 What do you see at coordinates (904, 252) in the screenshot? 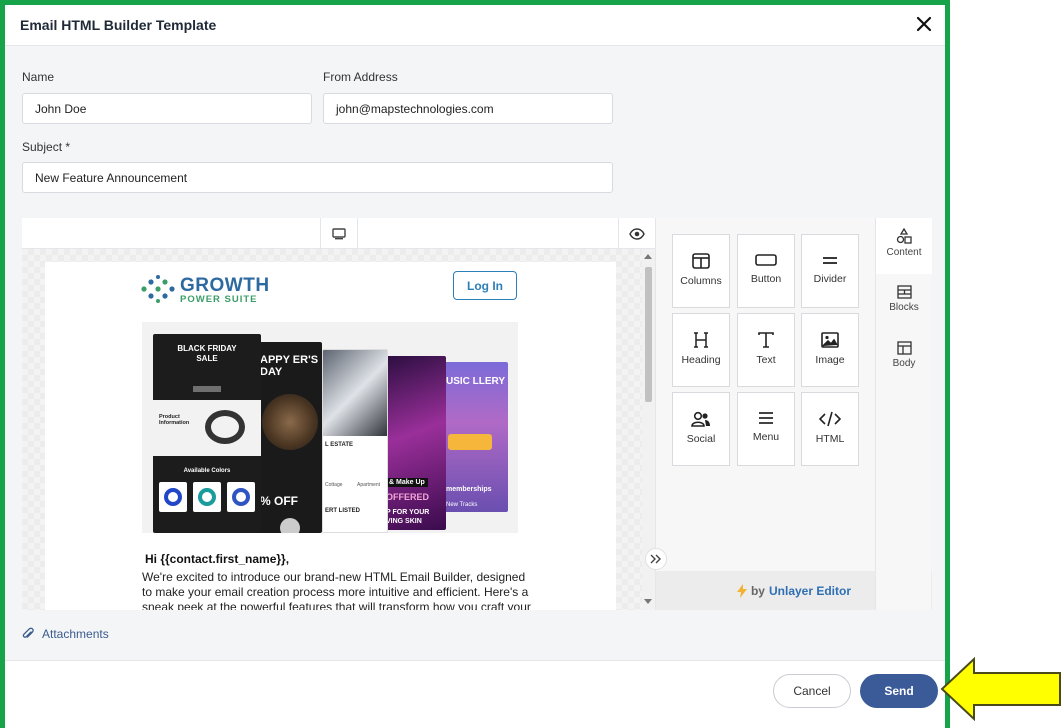
I see `tab-content-label: Content` at bounding box center [904, 252].